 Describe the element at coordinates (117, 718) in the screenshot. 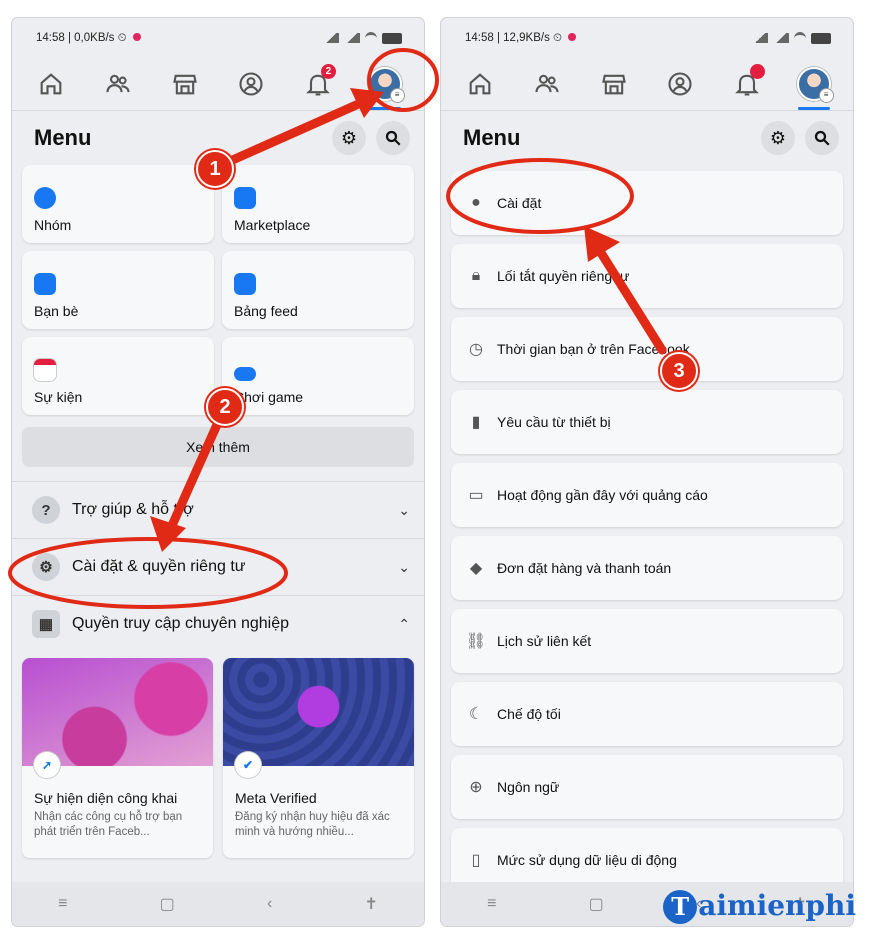

I see `pro-card-image: ➚` at that location.